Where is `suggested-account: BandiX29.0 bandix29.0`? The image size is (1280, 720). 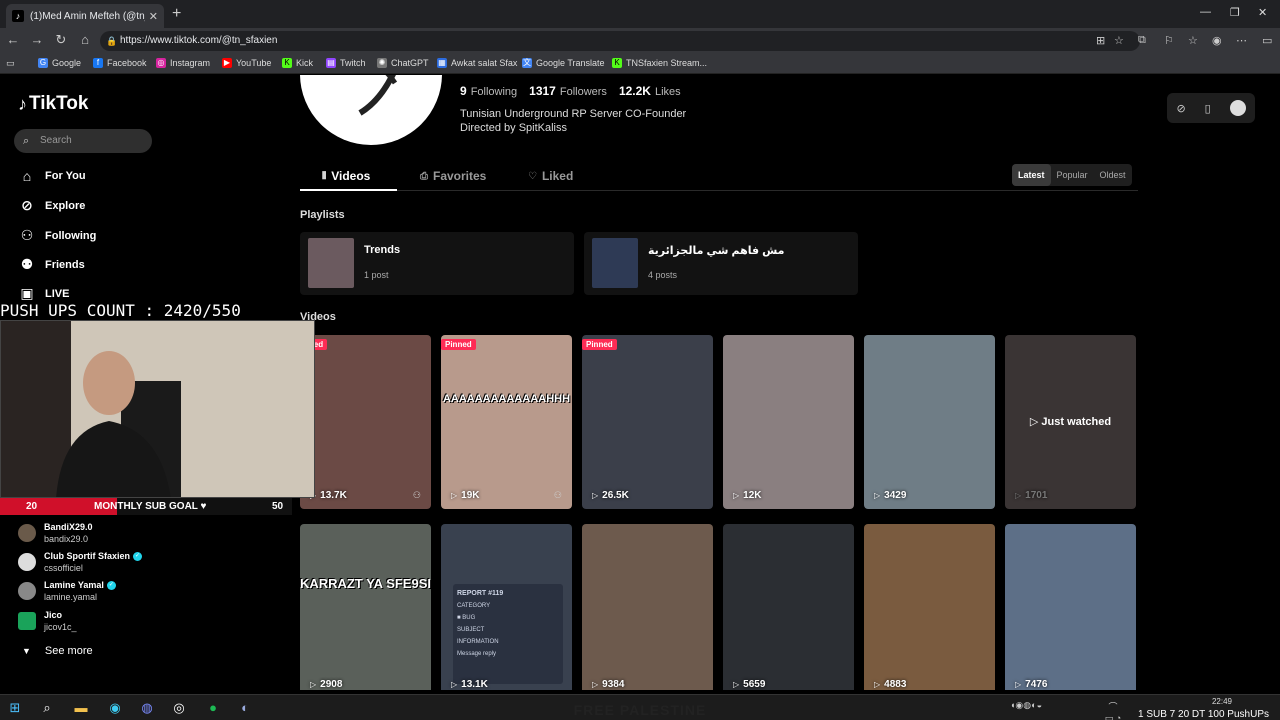 suggested-account: BandiX29.0 bandix29.0 is located at coordinates (55, 533).